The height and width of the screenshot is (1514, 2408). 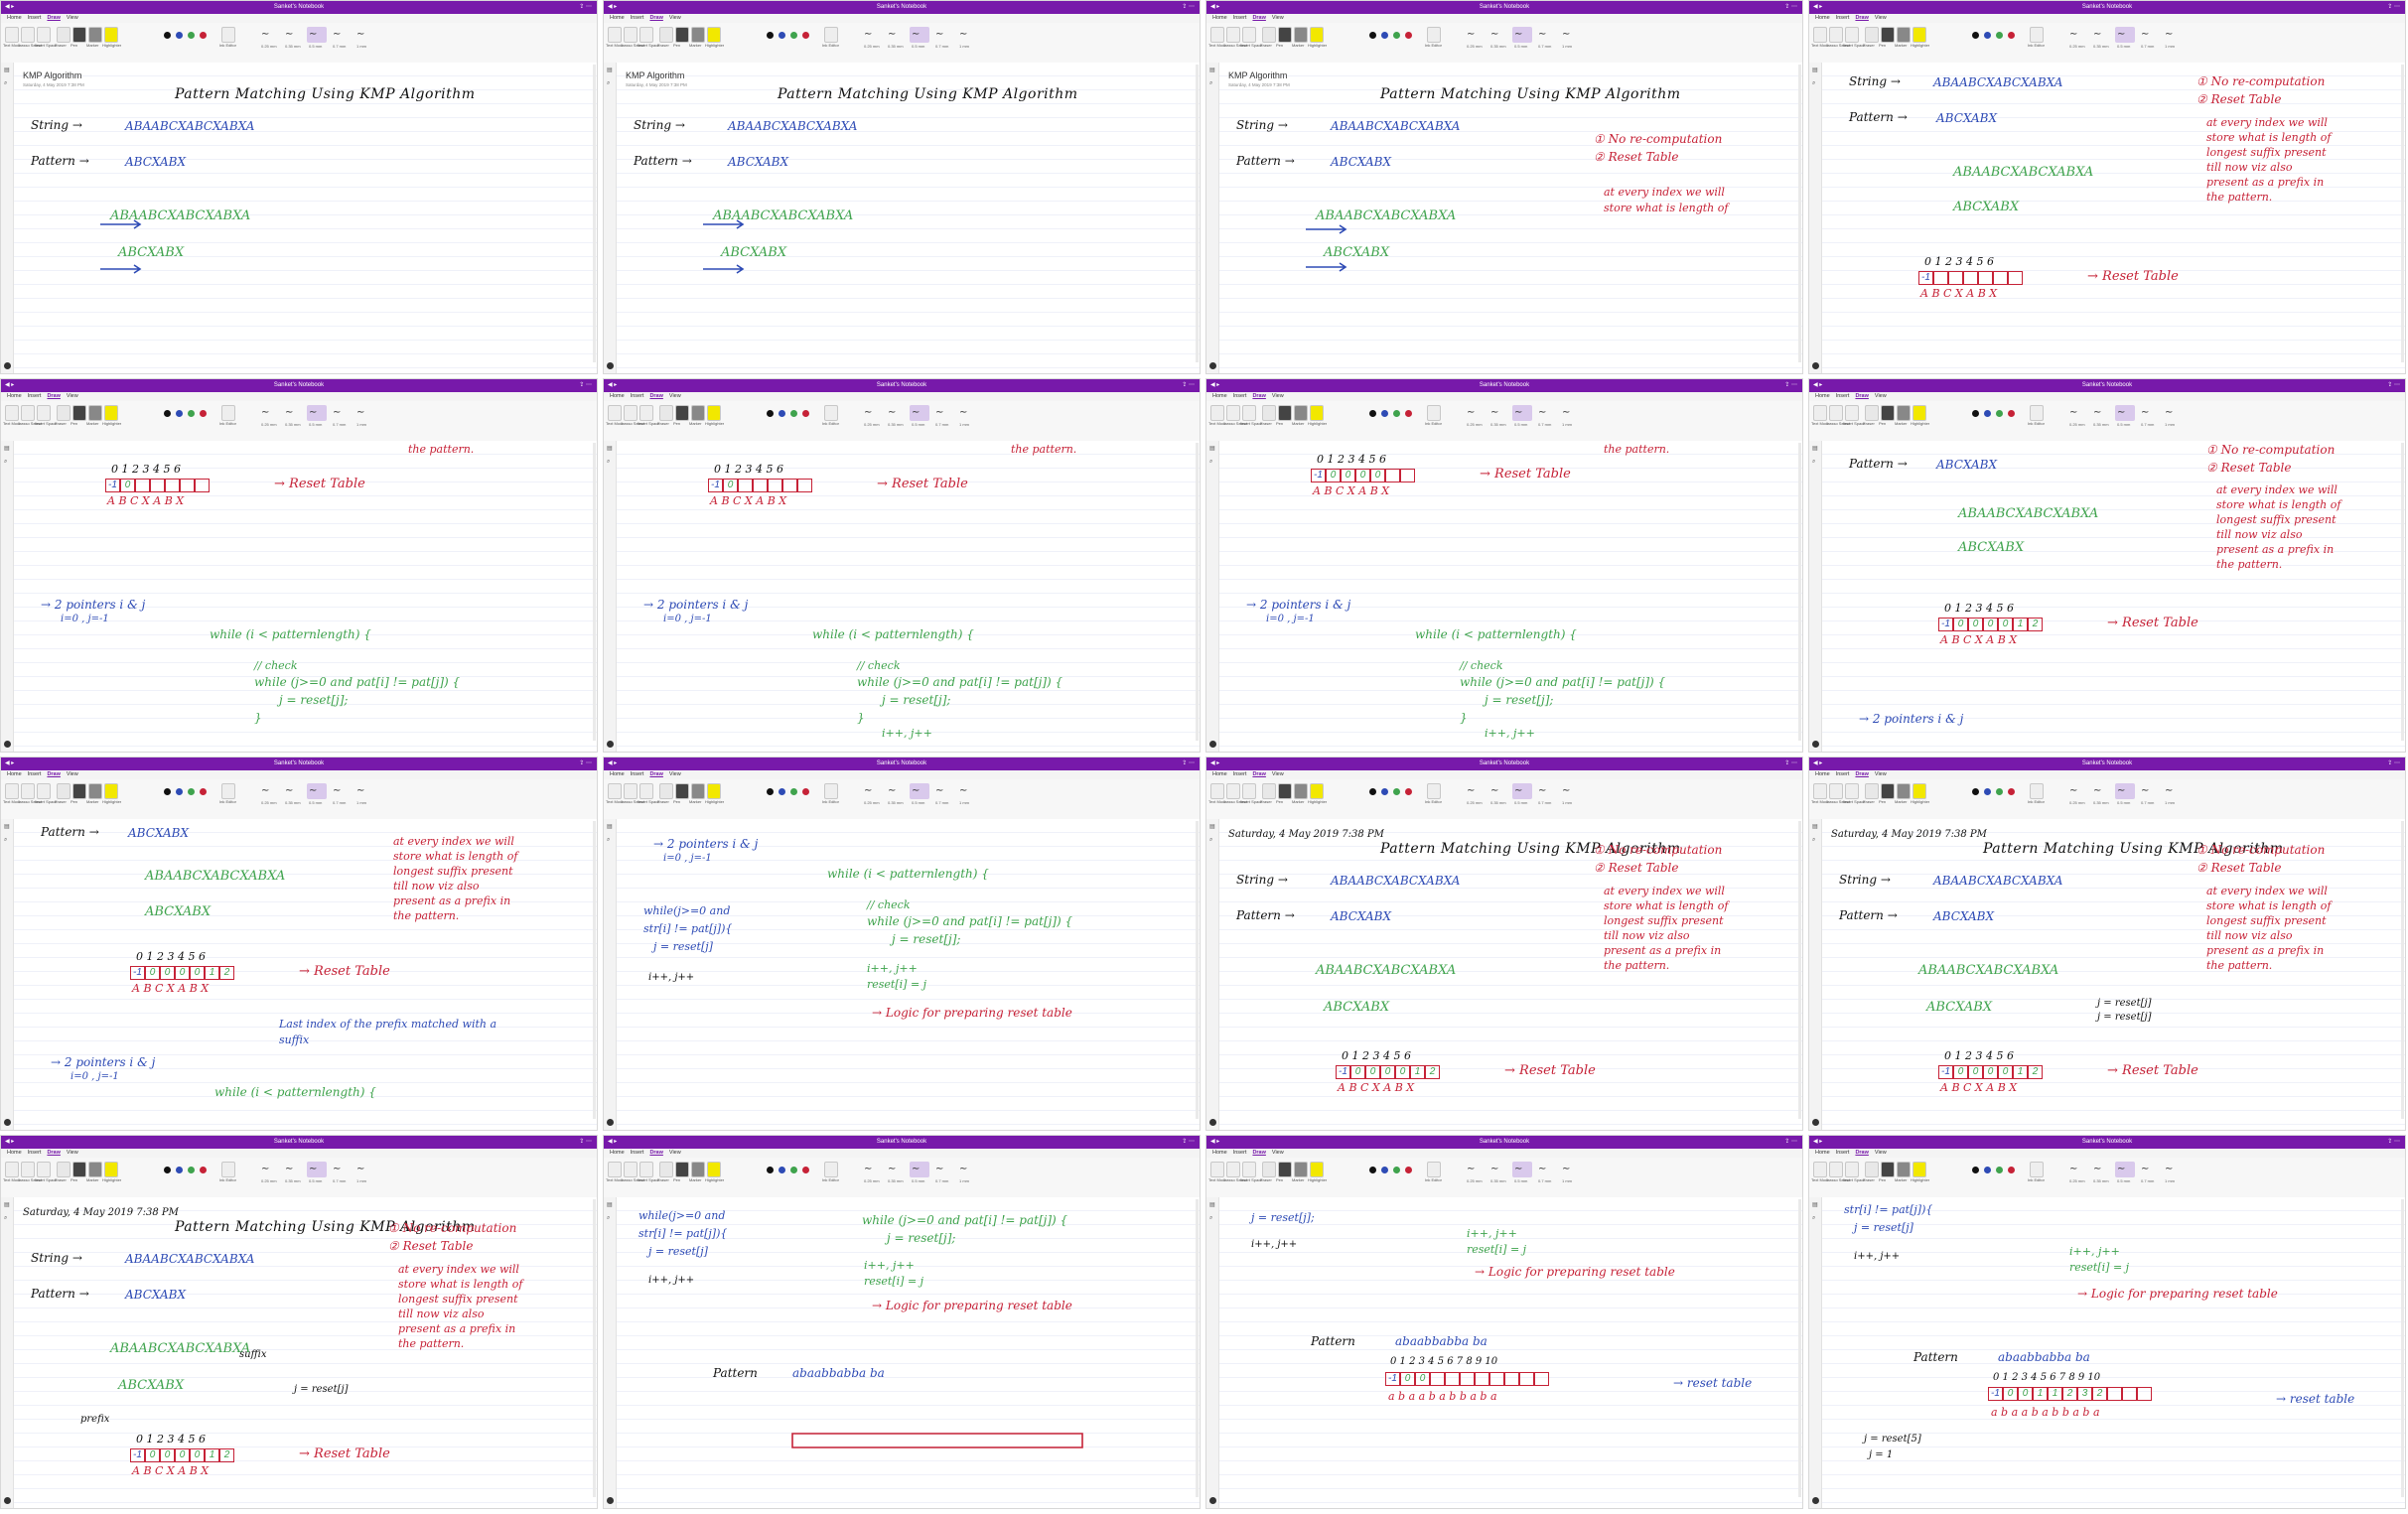 What do you see at coordinates (1510, 974) in the screenshot?
I see `note-canvas` at bounding box center [1510, 974].